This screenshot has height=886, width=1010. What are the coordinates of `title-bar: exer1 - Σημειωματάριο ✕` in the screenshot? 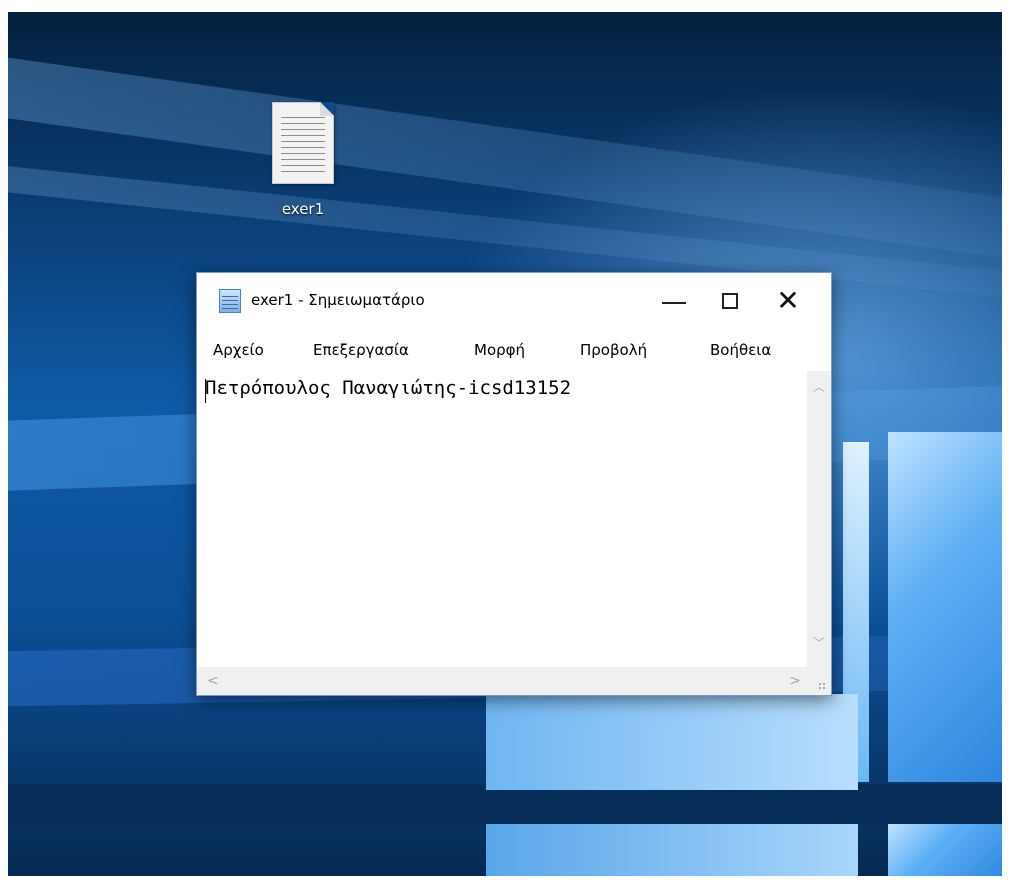 It's located at (514, 301).